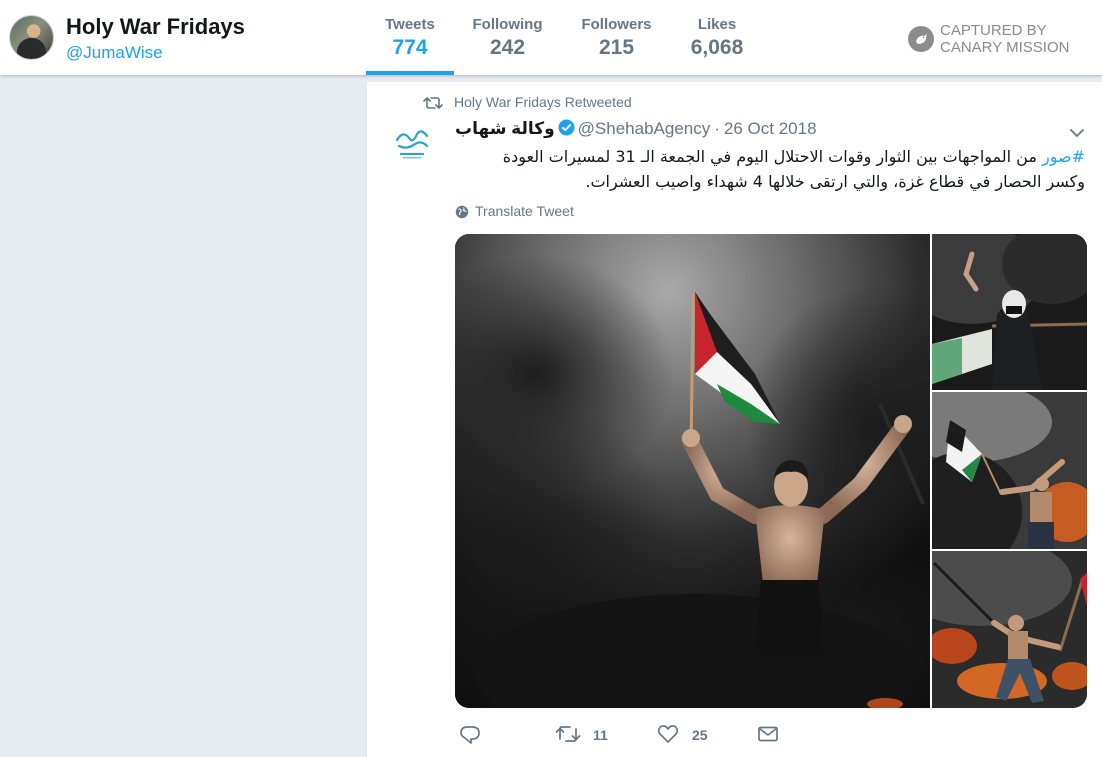 The image size is (1102, 757). I want to click on watermark-line2: CANARY MISSION, so click(1005, 47).